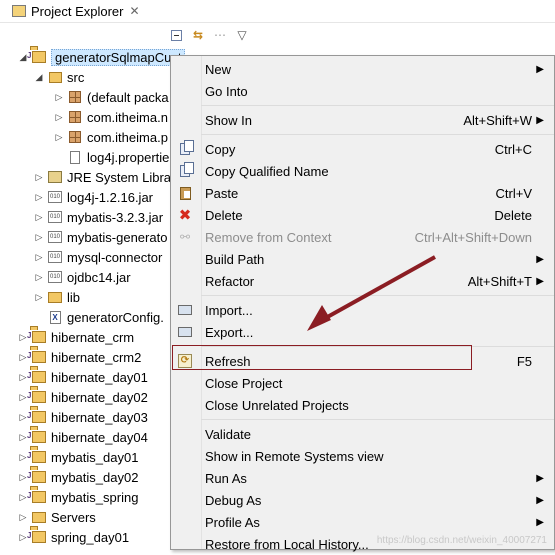 This screenshot has height=555, width=555. What do you see at coordinates (362, 120) in the screenshot?
I see `menu-item-show-in: Show In Alt+Shift+W ▶` at bounding box center [362, 120].